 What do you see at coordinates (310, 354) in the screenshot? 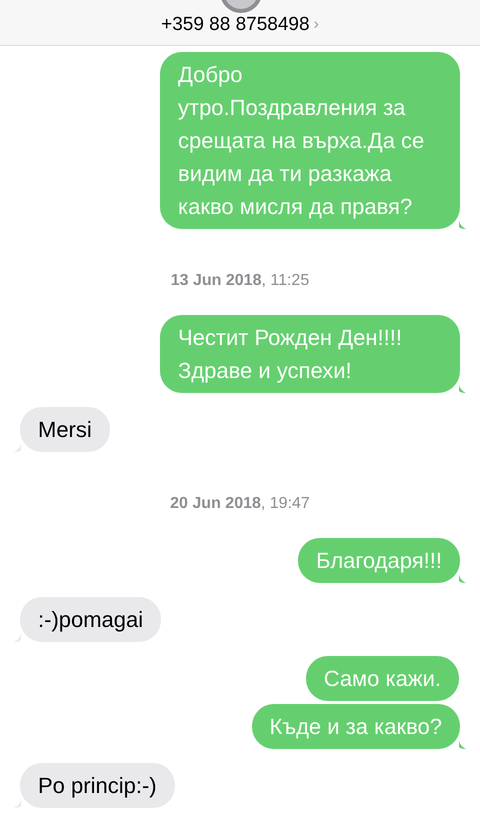
I see `sent-message-bubble: Честит Рожден Ден!!!! Здраве и успехи!` at bounding box center [310, 354].